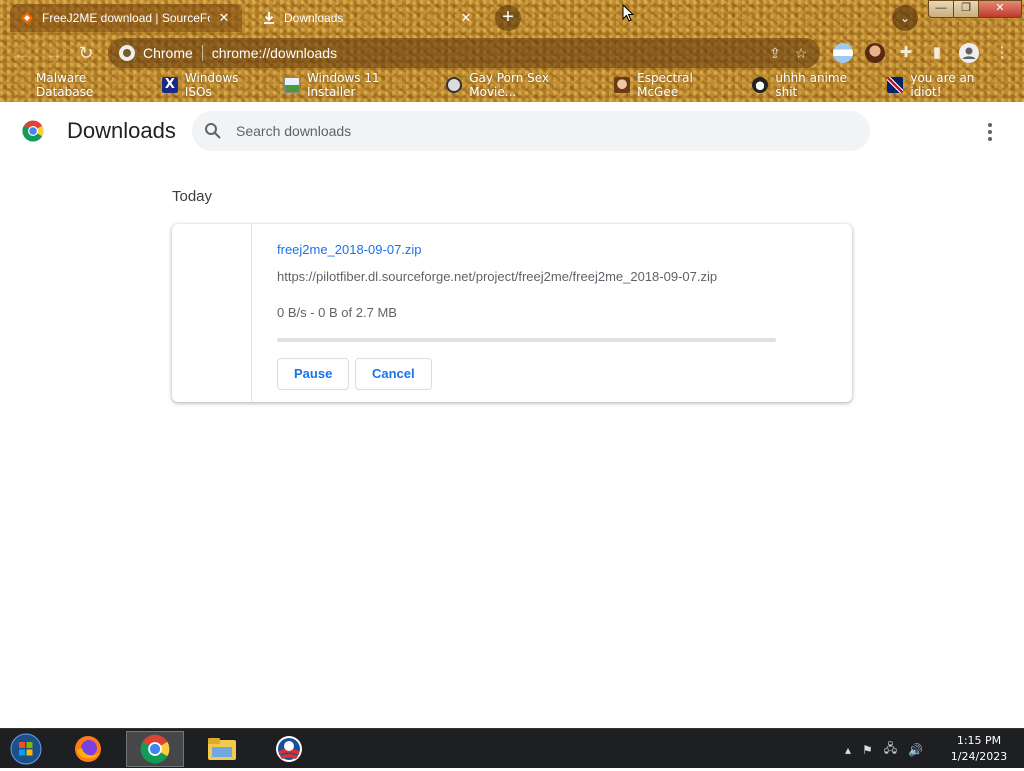 The width and height of the screenshot is (1024, 771). What do you see at coordinates (843, 53) in the screenshot?
I see `extension-flag-icon` at bounding box center [843, 53].